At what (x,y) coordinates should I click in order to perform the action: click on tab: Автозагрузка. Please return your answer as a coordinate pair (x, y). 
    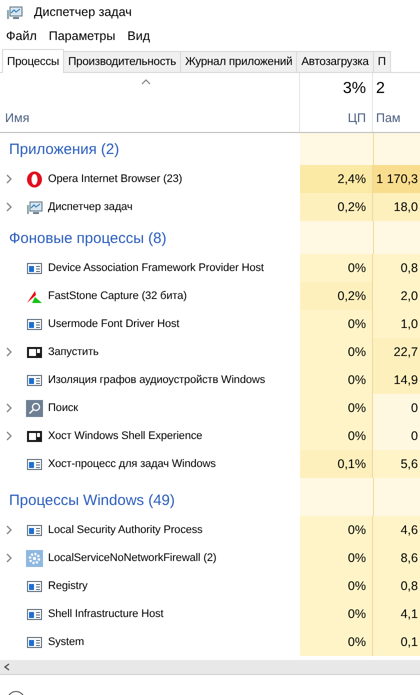
    Looking at the image, I should click on (335, 61).